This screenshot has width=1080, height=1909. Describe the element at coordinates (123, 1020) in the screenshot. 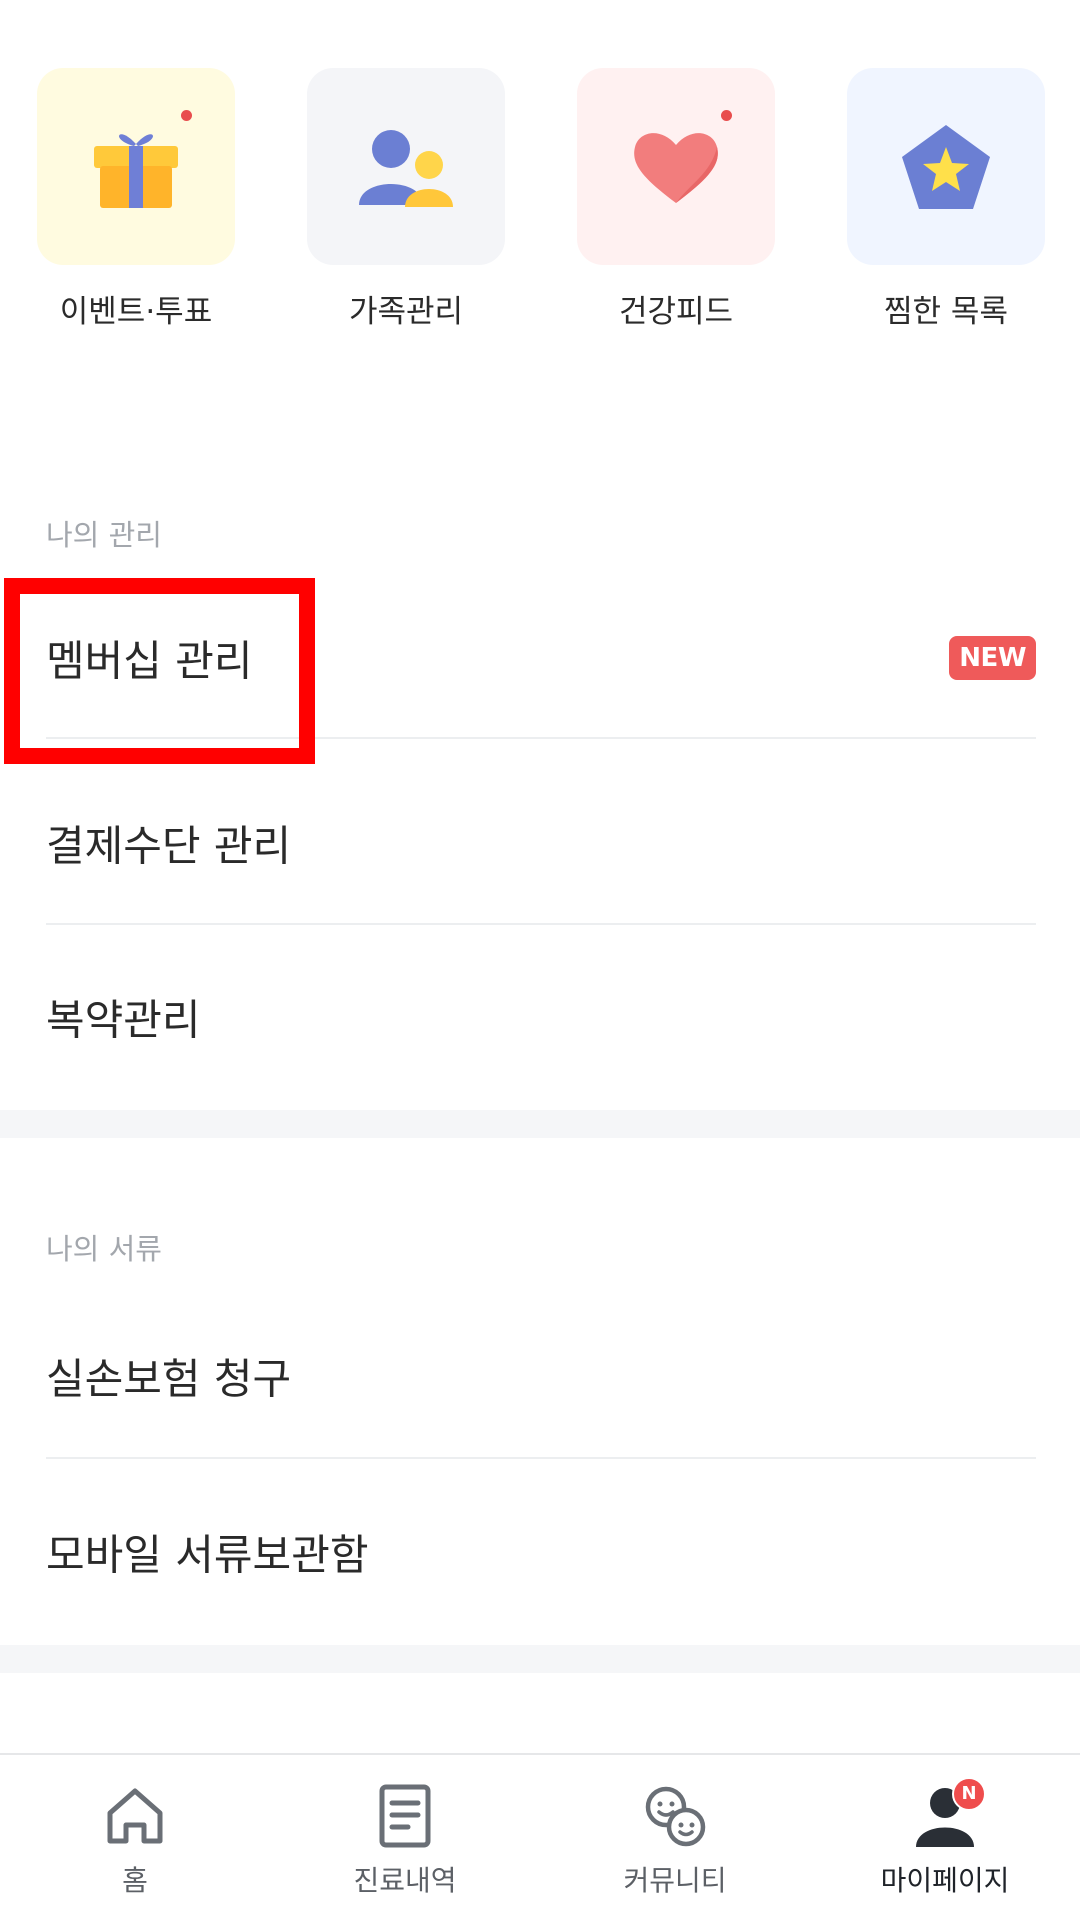

I see `list-item-label: 복약관리` at that location.